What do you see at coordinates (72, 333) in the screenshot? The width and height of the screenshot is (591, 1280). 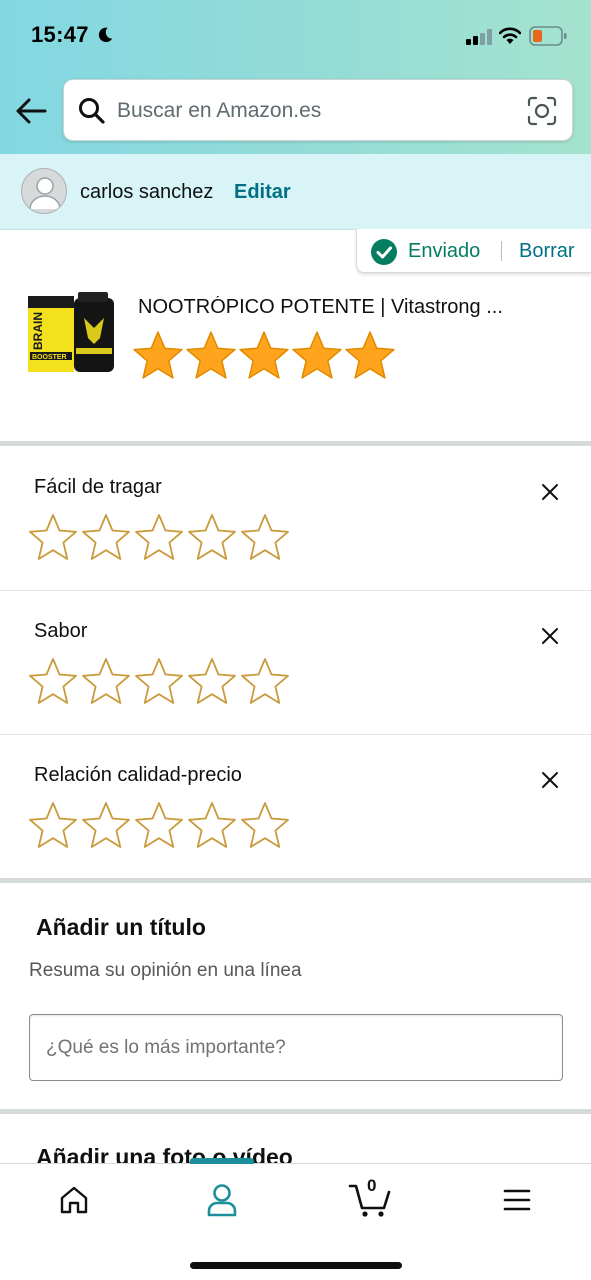 I see `product-image: BRAIN BOOSTER` at bounding box center [72, 333].